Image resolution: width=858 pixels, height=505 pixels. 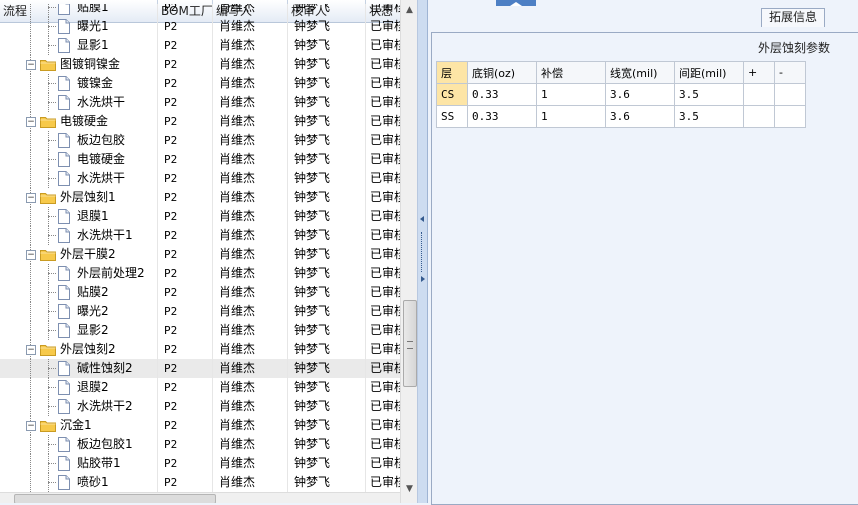 What do you see at coordinates (79, 330) in the screenshot?
I see `process-name-cell: 显影2` at bounding box center [79, 330].